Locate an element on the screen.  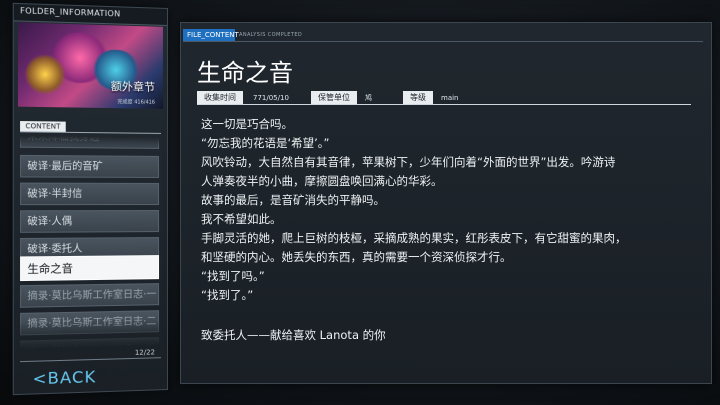
content-tag: CONTENT is located at coordinates (43, 126).